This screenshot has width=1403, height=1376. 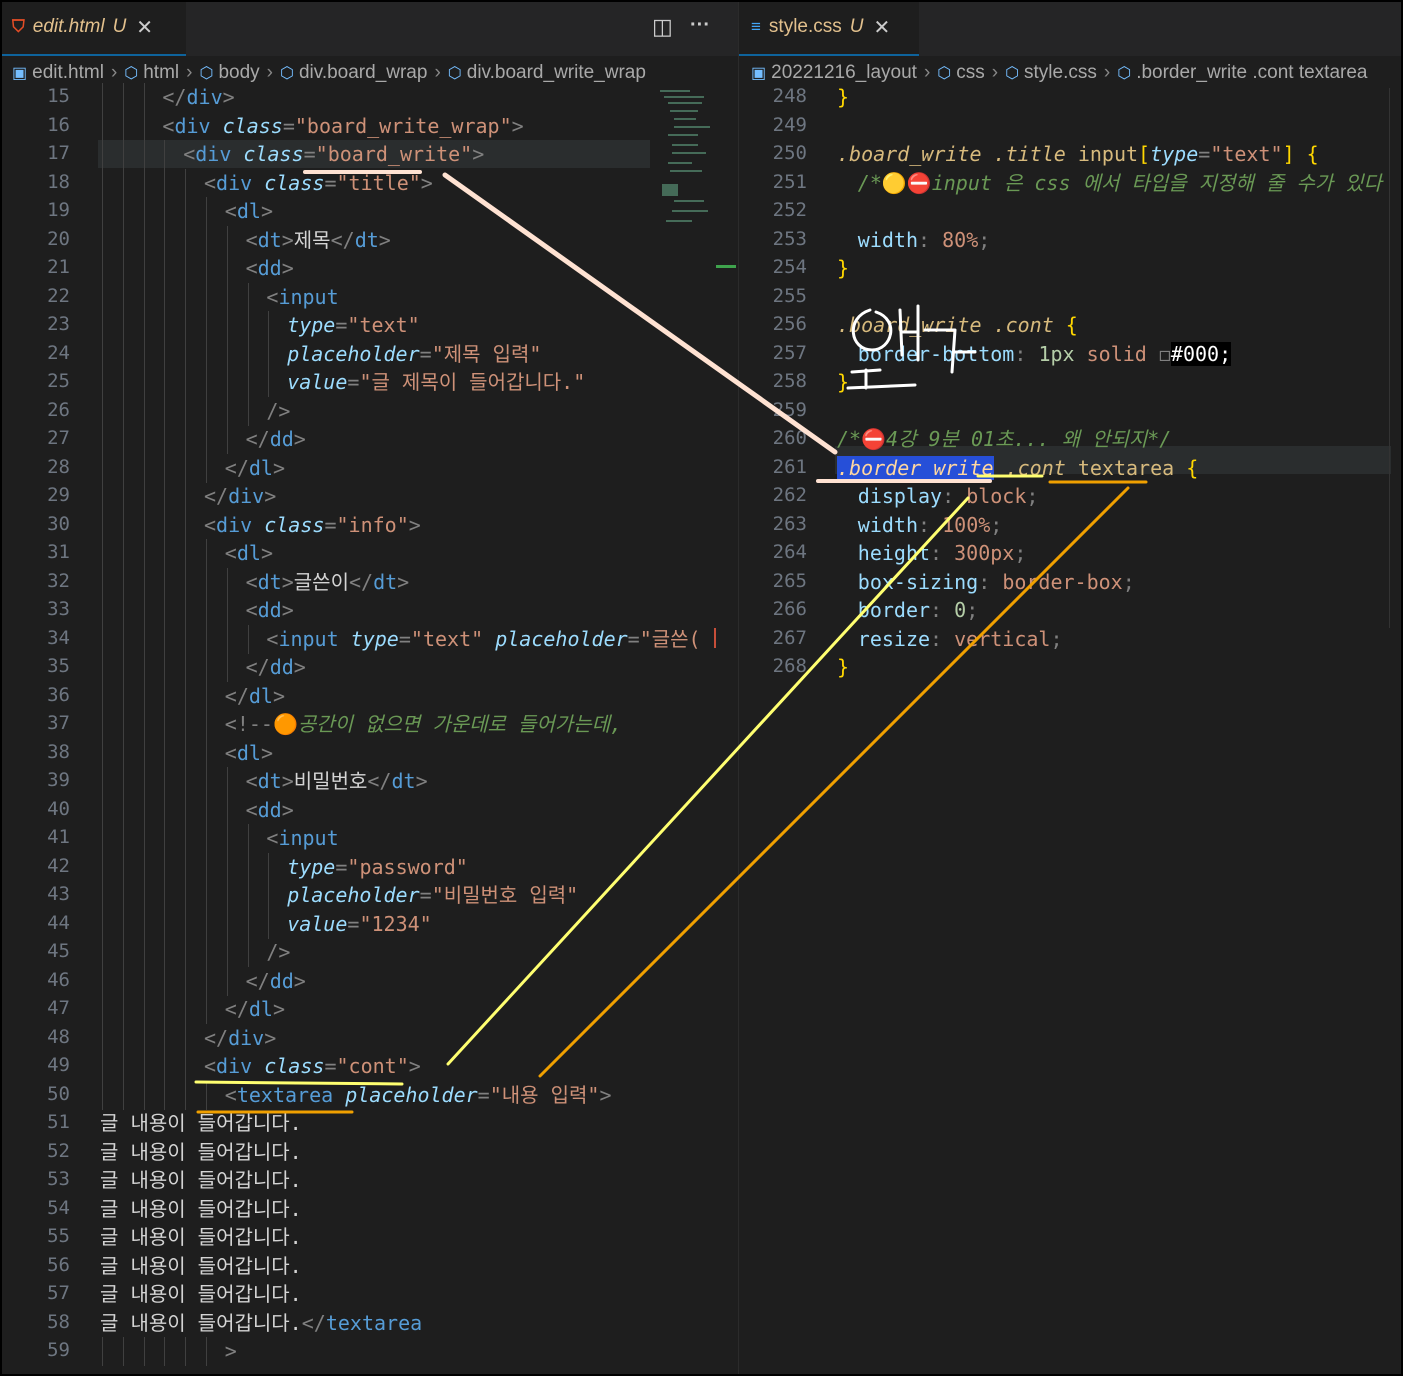 What do you see at coordinates (688, 163) in the screenshot?
I see `minimap` at bounding box center [688, 163].